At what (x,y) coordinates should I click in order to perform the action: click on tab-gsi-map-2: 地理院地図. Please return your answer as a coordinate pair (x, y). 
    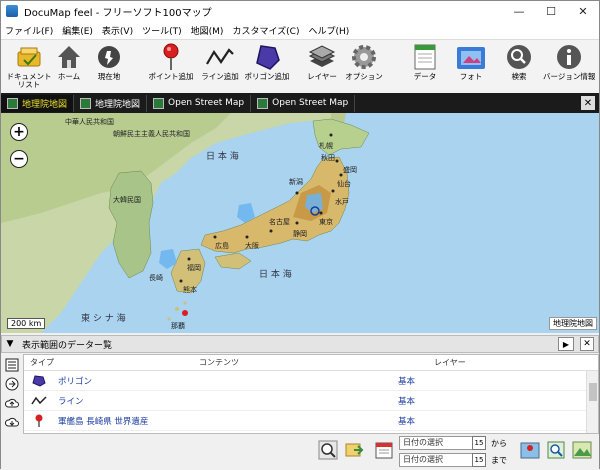
    Looking at the image, I should click on (111, 103).